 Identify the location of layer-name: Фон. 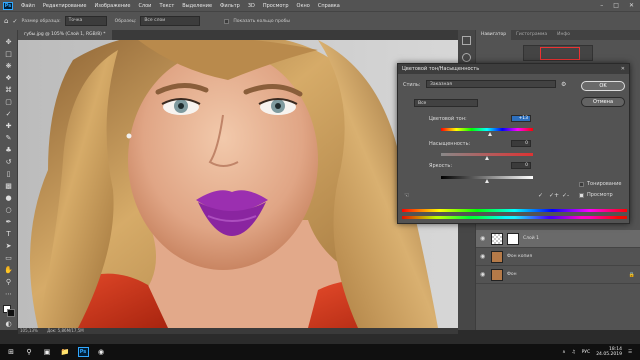
(512, 274).